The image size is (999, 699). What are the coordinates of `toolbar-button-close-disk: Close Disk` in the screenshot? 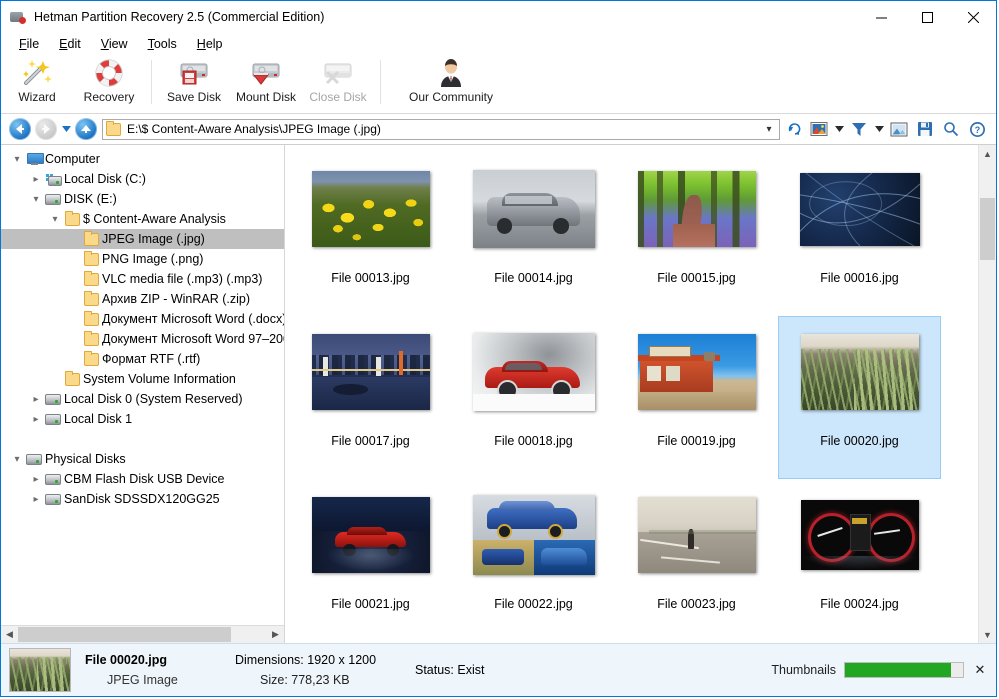 It's located at (338, 83).